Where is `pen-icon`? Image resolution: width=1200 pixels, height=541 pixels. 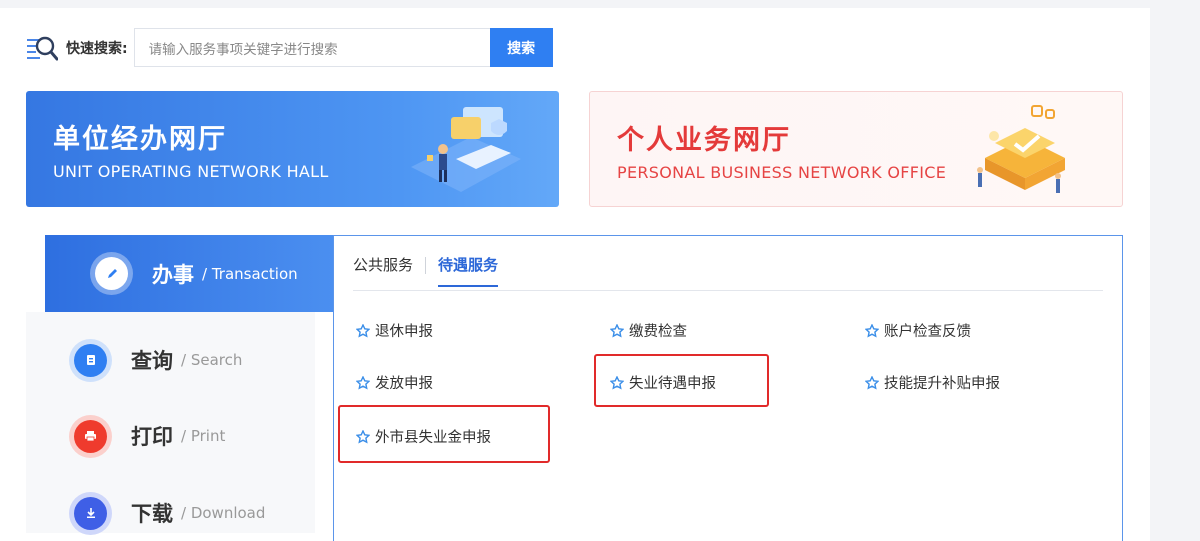 pen-icon is located at coordinates (111, 273).